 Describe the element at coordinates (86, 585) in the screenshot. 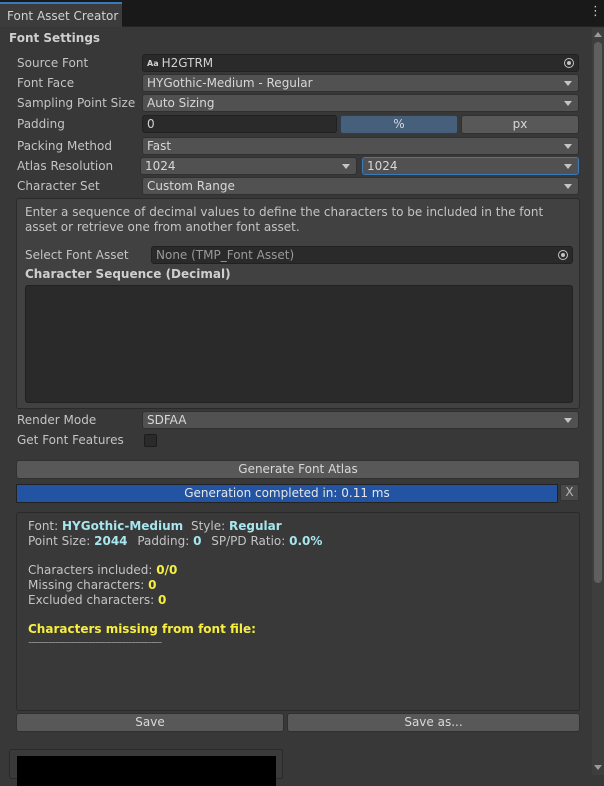

I see `missing-label: Missing characters:` at that location.